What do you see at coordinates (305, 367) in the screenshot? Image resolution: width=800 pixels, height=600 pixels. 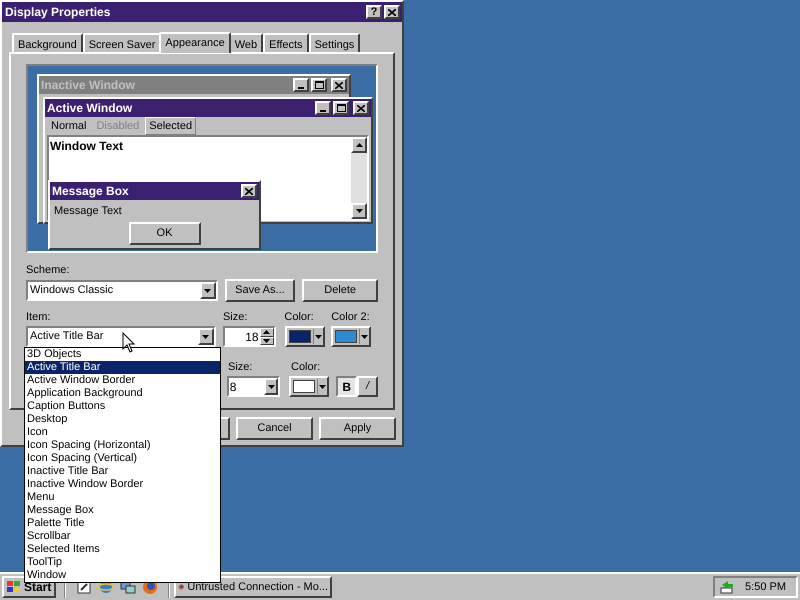 I see `font-color-label: Color:` at bounding box center [305, 367].